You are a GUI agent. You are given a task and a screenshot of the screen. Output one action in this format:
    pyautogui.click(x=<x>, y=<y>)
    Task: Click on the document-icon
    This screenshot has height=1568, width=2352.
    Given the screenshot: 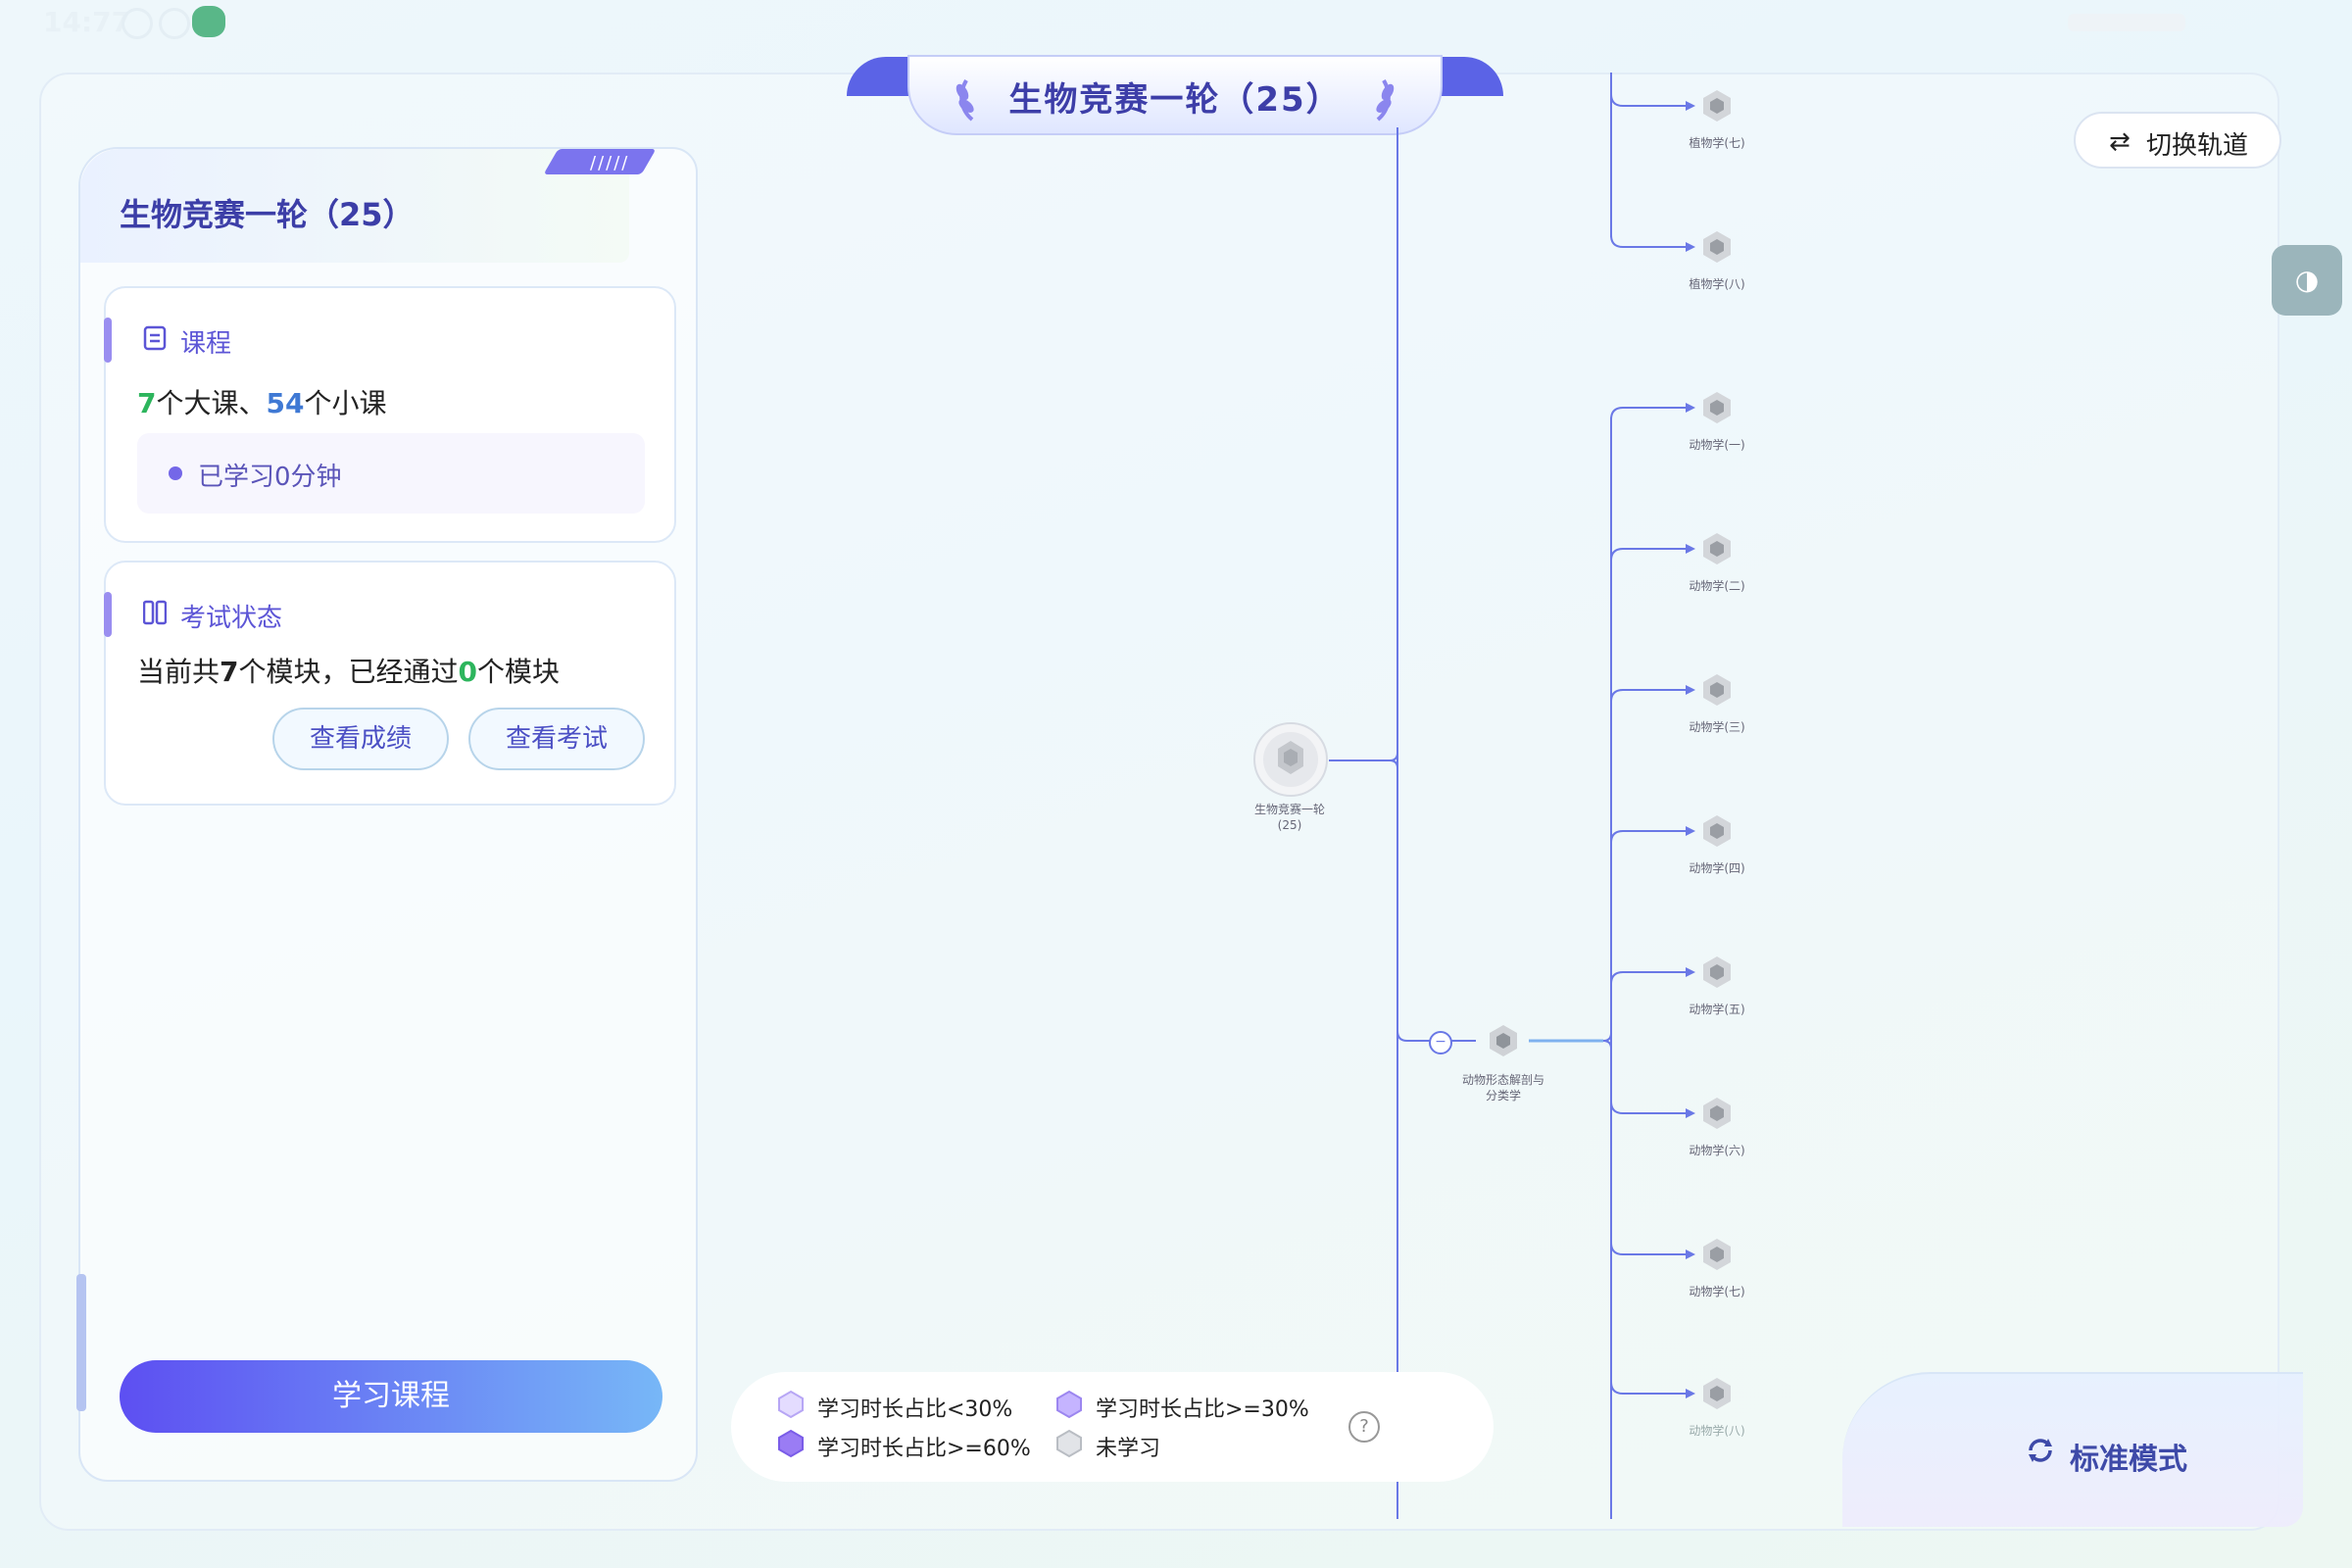 What is the action you would take?
    pyautogui.click(x=155, y=338)
    